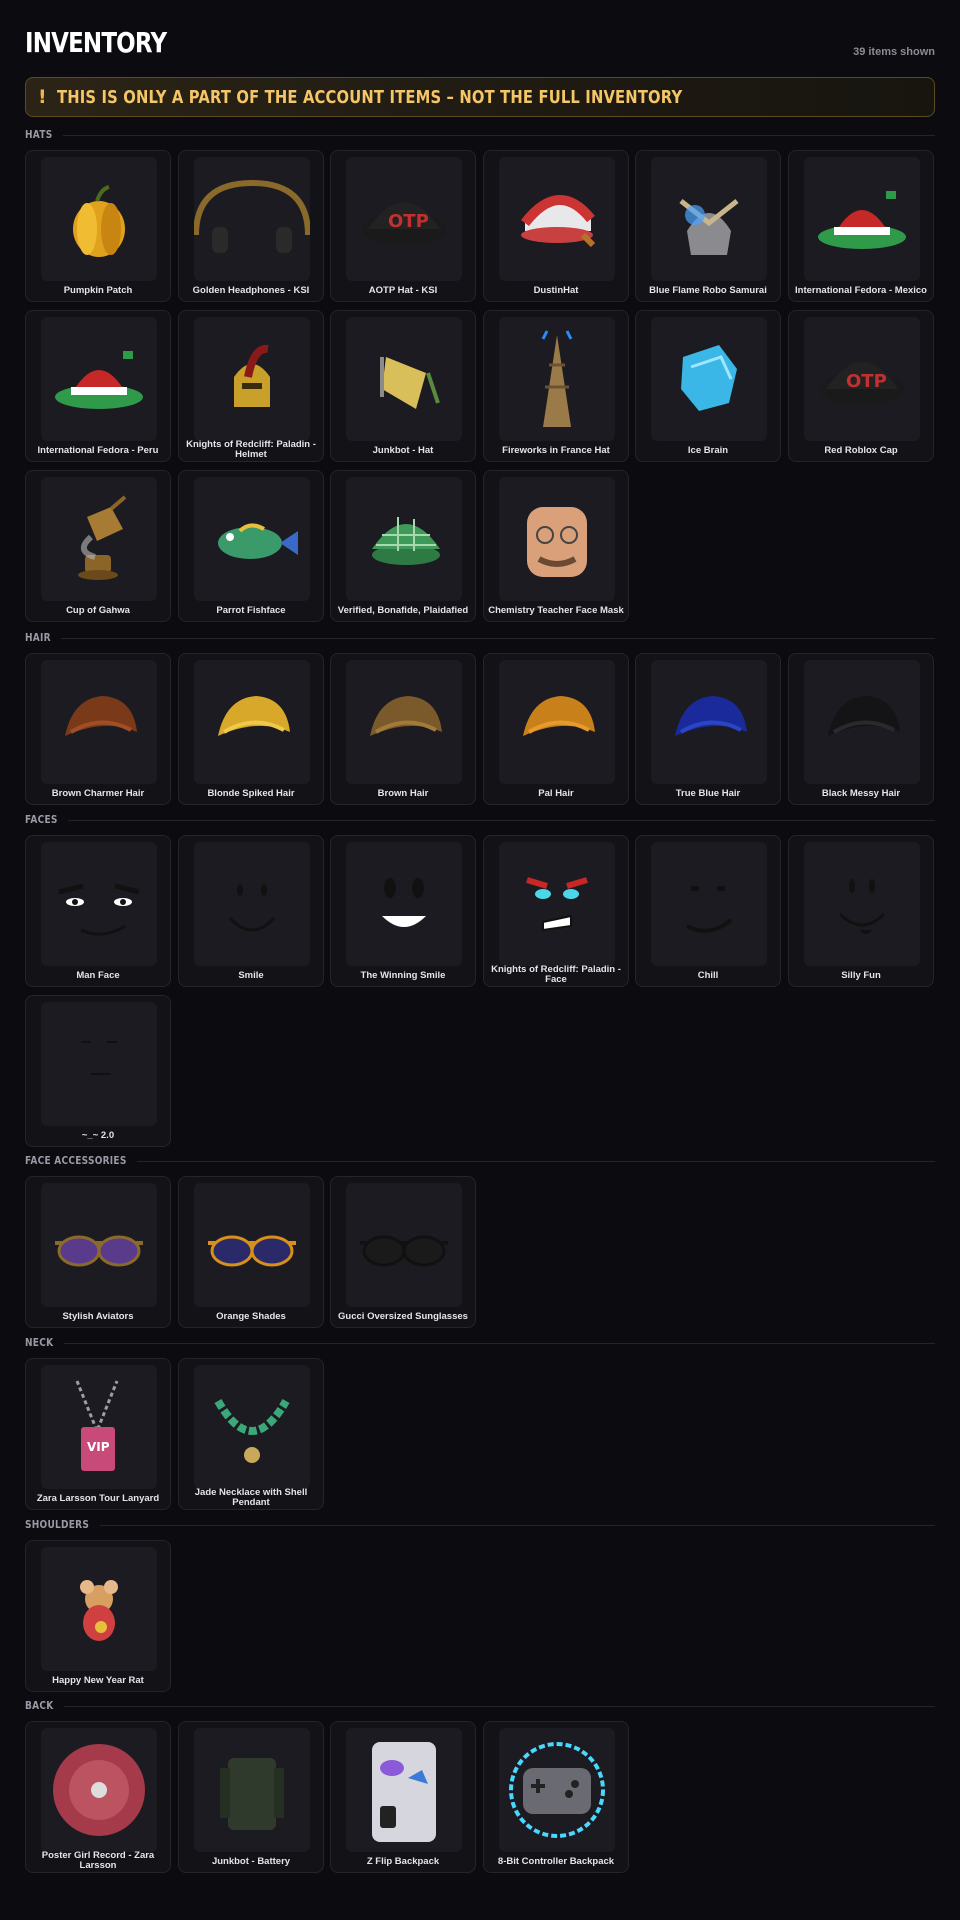 This screenshot has height=1920, width=960. I want to click on item-card: Verified, Bonafide, Plaidafied, so click(403, 546).